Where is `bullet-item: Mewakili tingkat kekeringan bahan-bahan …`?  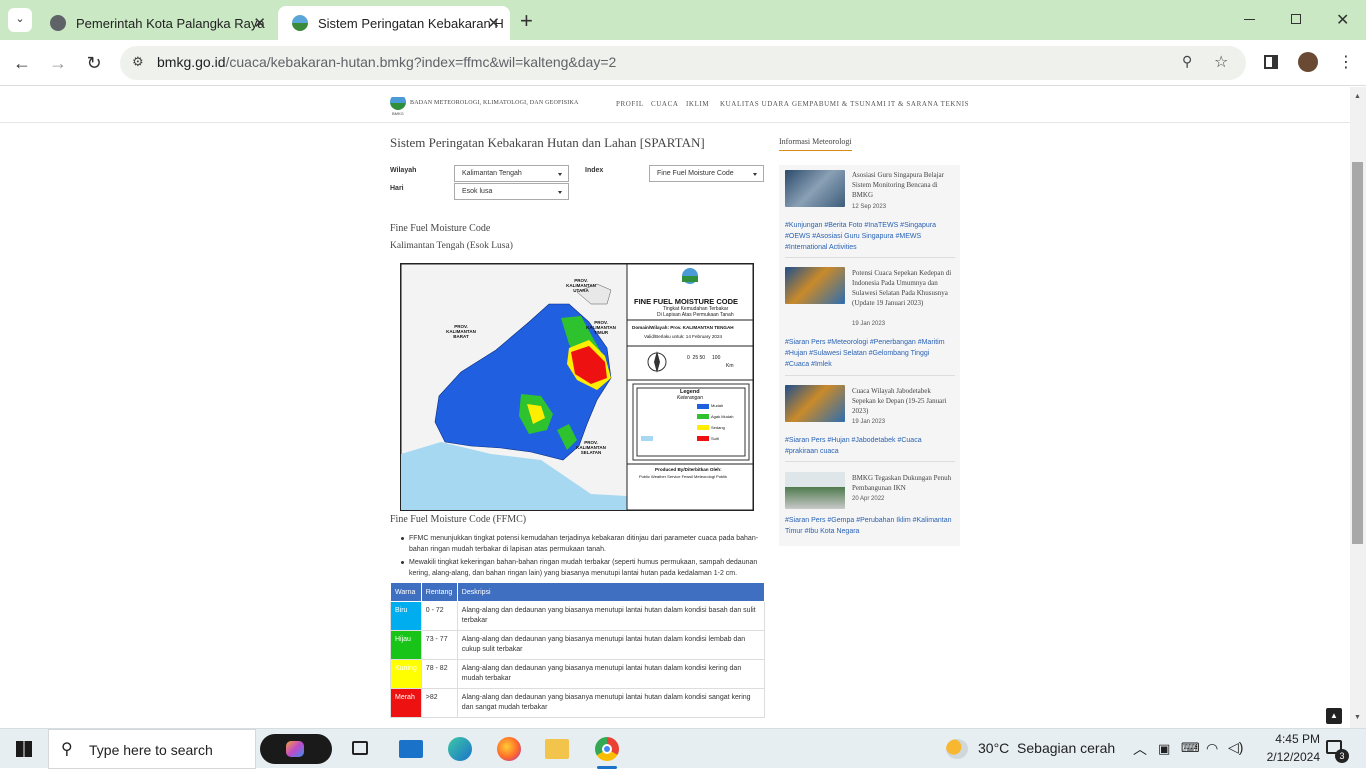 bullet-item: Mewakili tingkat kekeringan bahan-bahan … is located at coordinates (579, 568).